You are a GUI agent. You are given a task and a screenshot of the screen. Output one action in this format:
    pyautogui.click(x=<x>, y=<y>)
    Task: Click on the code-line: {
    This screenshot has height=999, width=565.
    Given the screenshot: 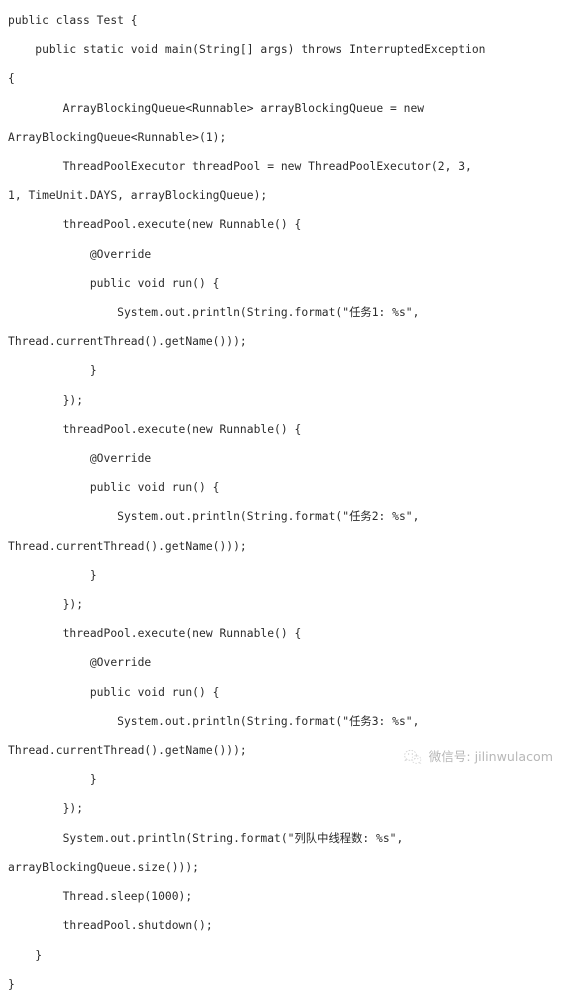 What is the action you would take?
    pyautogui.click(x=11, y=79)
    